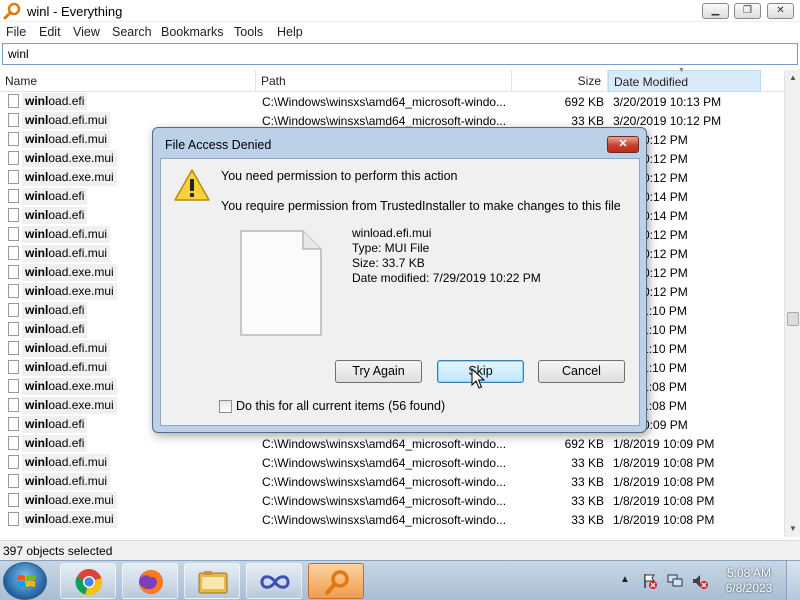 The height and width of the screenshot is (600, 800). What do you see at coordinates (384, 81) in the screenshot?
I see `column-header-path: Path` at bounding box center [384, 81].